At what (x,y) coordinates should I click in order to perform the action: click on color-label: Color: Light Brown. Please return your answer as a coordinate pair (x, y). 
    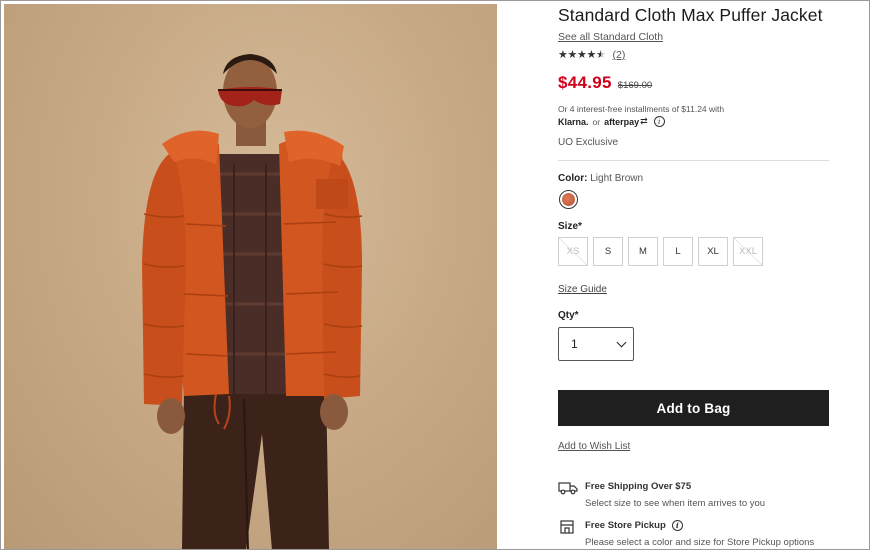
    Looking at the image, I should click on (600, 178).